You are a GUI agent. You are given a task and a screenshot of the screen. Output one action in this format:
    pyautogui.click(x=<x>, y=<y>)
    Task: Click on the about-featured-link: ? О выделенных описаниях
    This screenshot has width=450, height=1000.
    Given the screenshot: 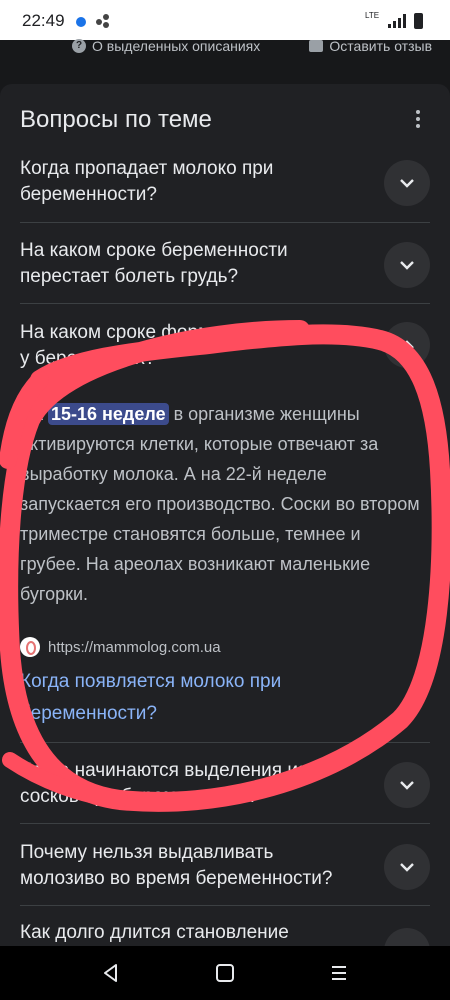 What is the action you would take?
    pyautogui.click(x=166, y=46)
    